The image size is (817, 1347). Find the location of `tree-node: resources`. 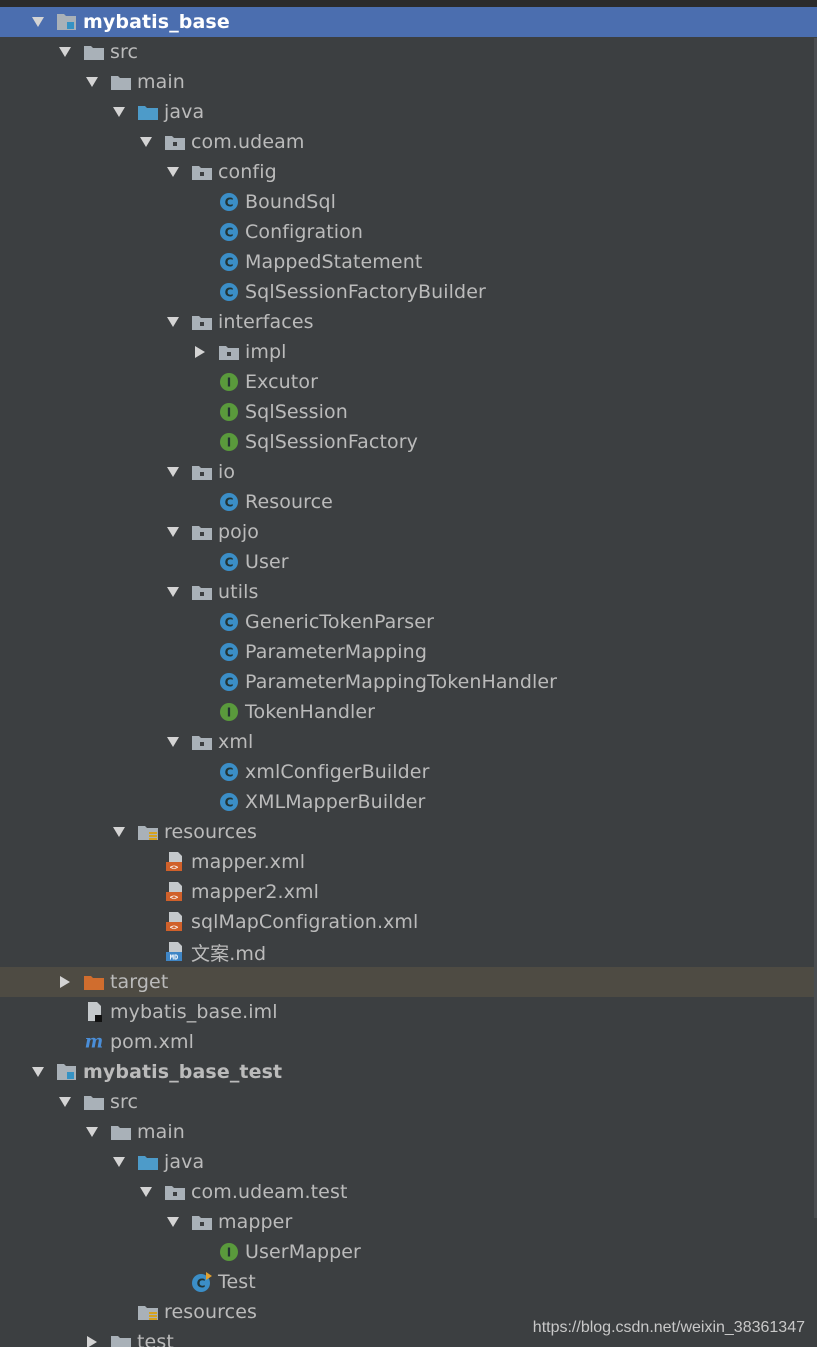

tree-node: resources is located at coordinates (408, 832).